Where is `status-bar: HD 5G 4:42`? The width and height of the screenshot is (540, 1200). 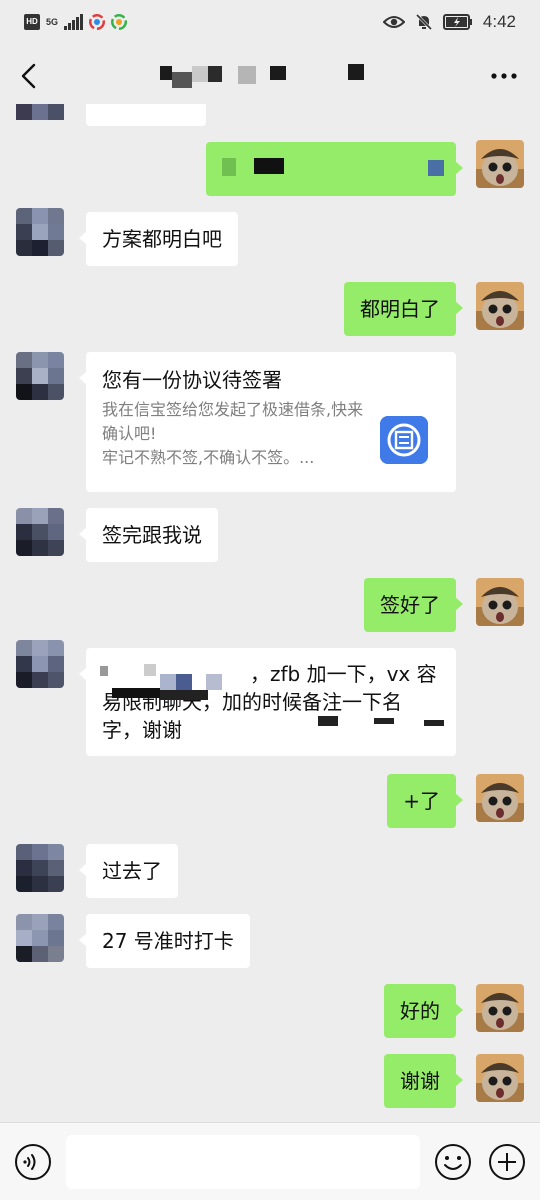 status-bar: HD 5G 4:42 is located at coordinates (270, 24).